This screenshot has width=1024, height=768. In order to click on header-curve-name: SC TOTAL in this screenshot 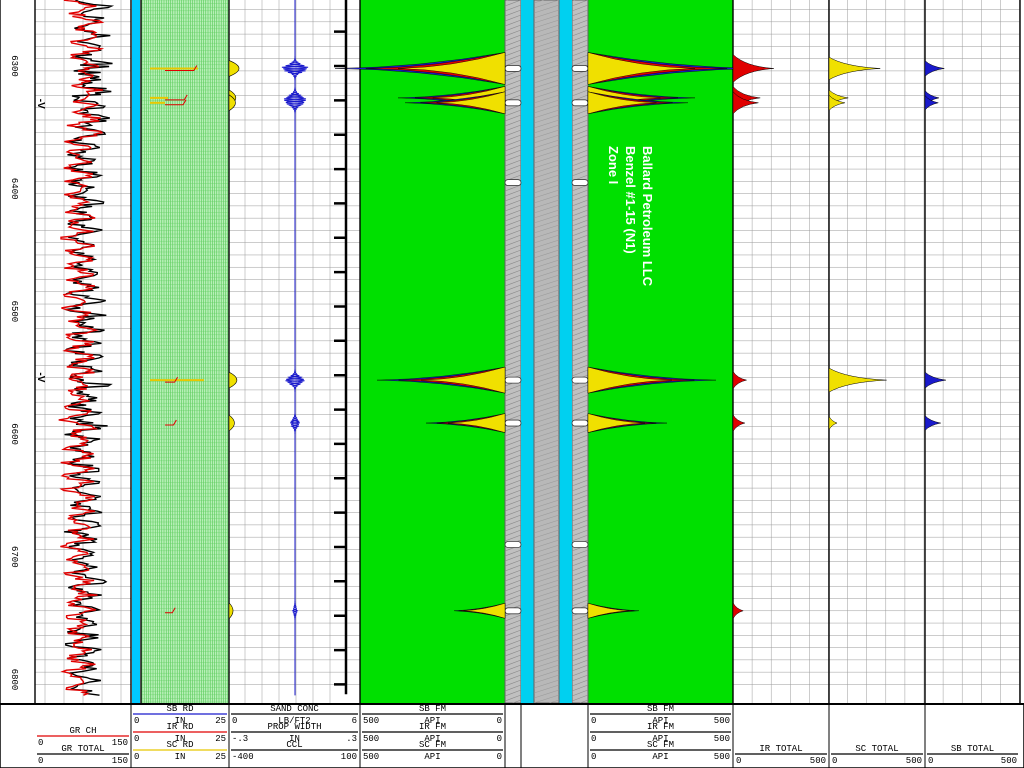, I will do `click(876, 749)`.